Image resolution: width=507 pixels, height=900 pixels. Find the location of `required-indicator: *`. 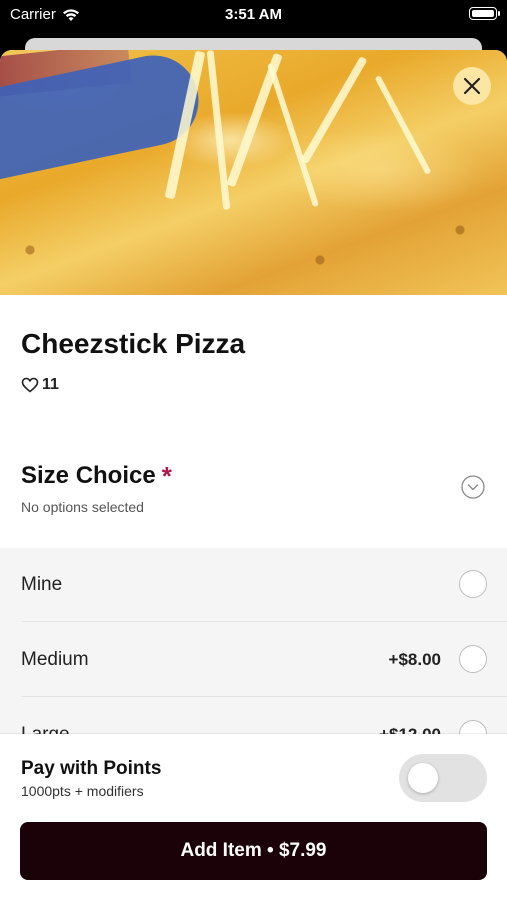

required-indicator: * is located at coordinates (166, 476).